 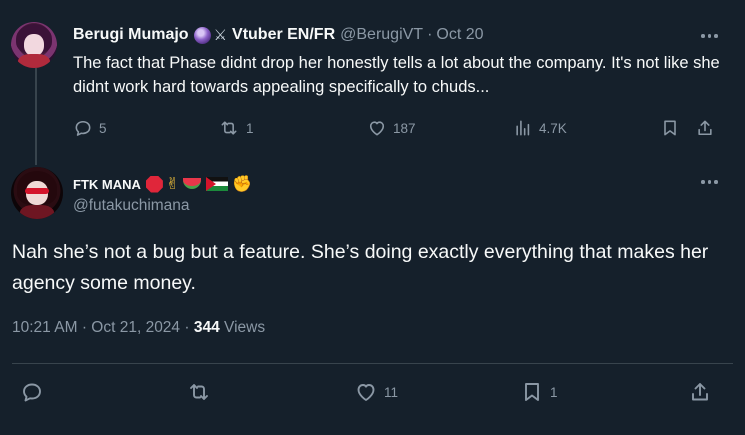 I want to click on reply-button, so click(x=32, y=392).